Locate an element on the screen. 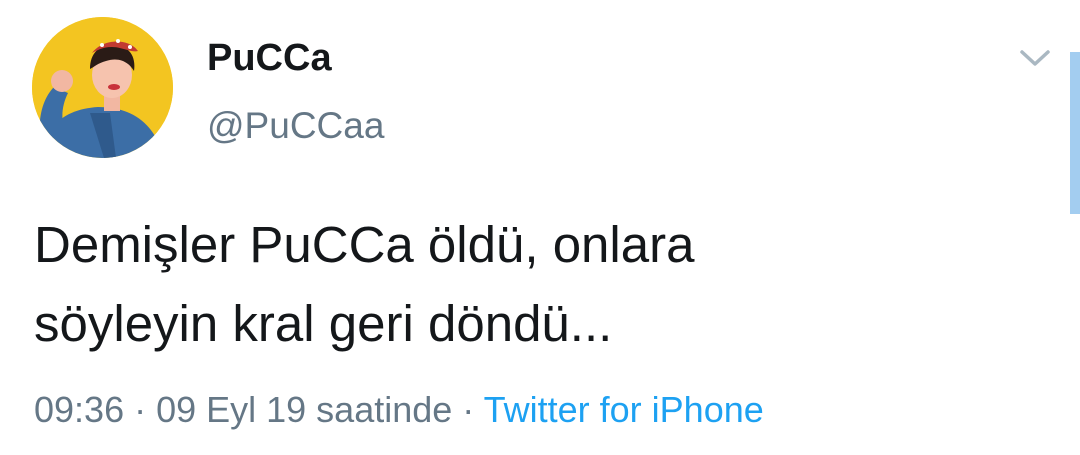  avatar-image is located at coordinates (102, 87).